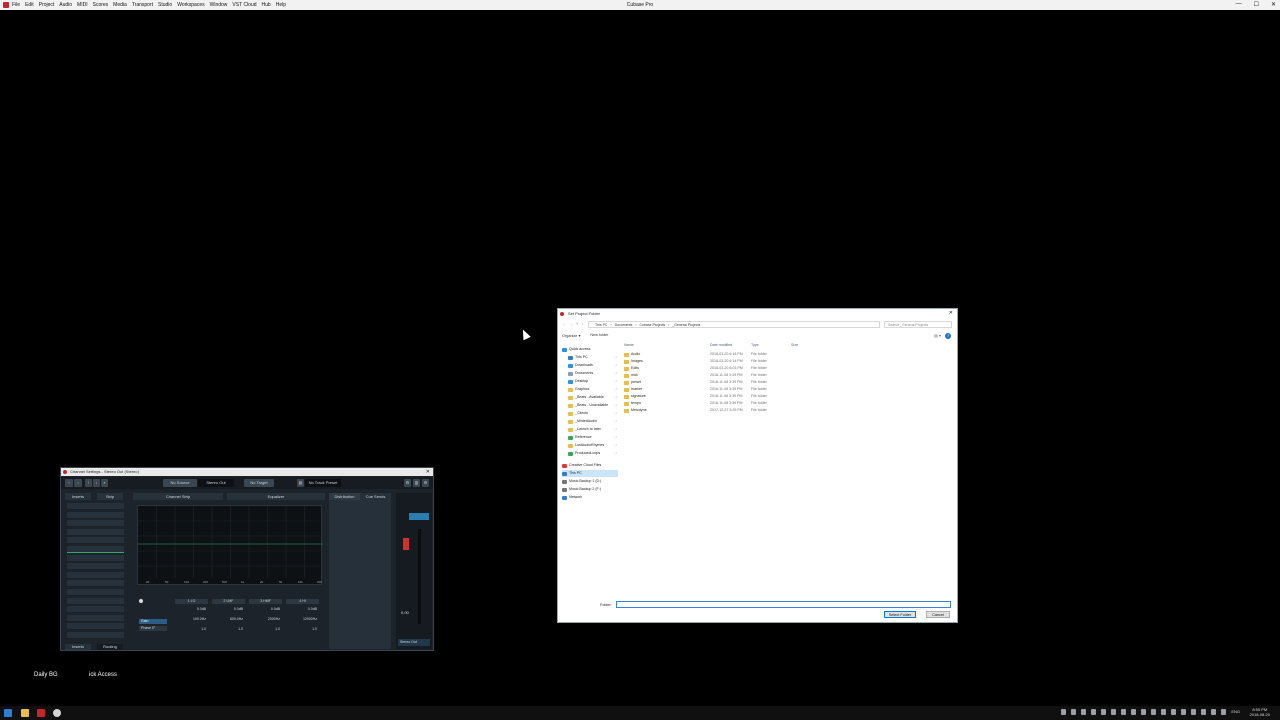 The width and height of the screenshot is (1280, 720). What do you see at coordinates (375, 496) in the screenshot?
I see `tab-cue-sends: Cue Sends` at bounding box center [375, 496].